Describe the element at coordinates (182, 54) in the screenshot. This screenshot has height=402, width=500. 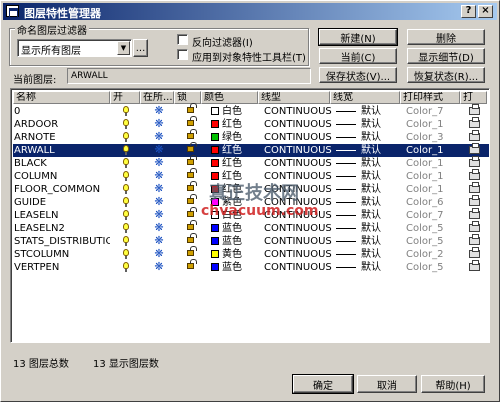
I see `apply-toolbar-checkbox` at that location.